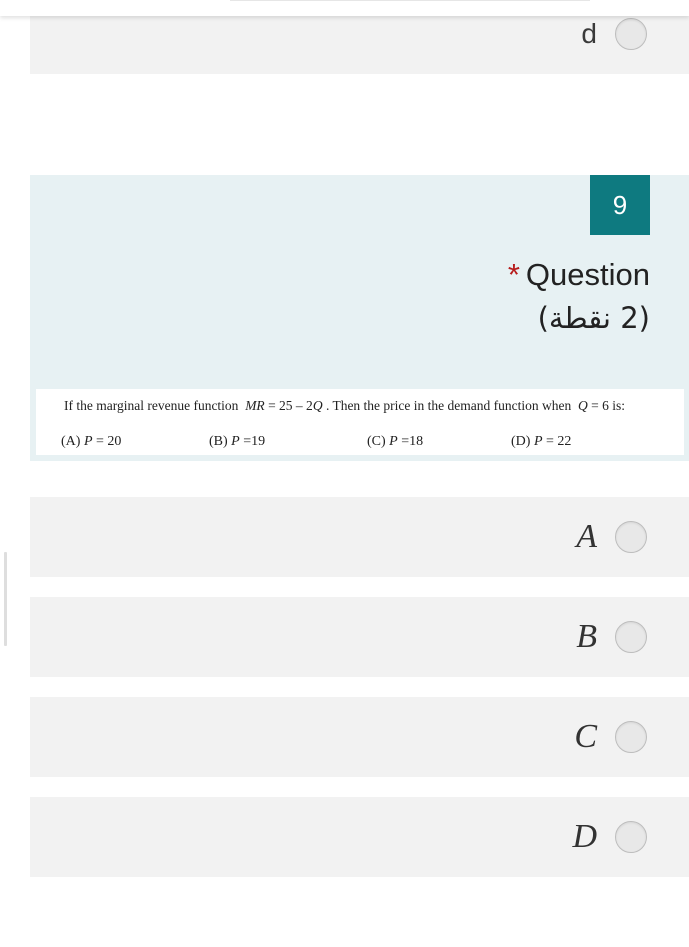 This screenshot has height=947, width=689. Describe the element at coordinates (610, 737) in the screenshot. I see `option-row: C` at that location.